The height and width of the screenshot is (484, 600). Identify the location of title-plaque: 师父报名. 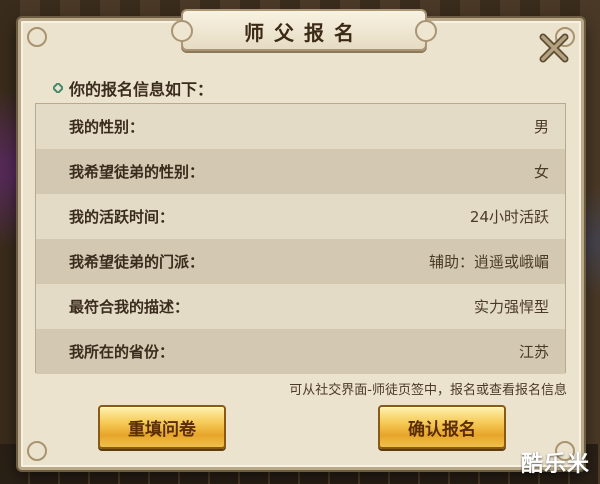
(304, 30).